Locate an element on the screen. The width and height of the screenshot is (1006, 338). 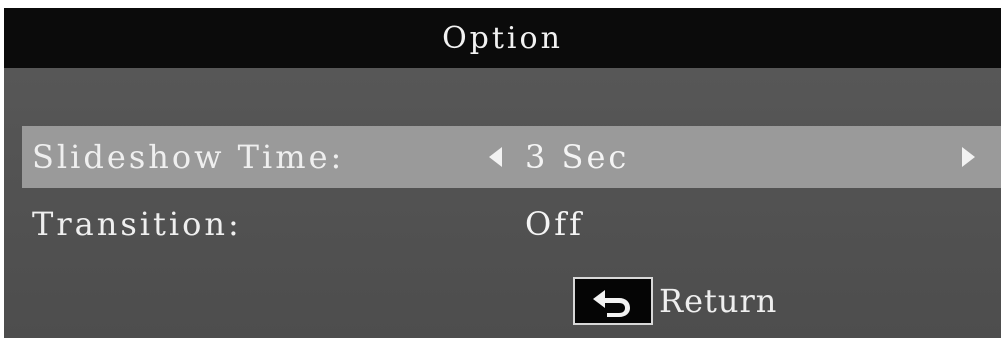
return-label: Return is located at coordinates (718, 301).